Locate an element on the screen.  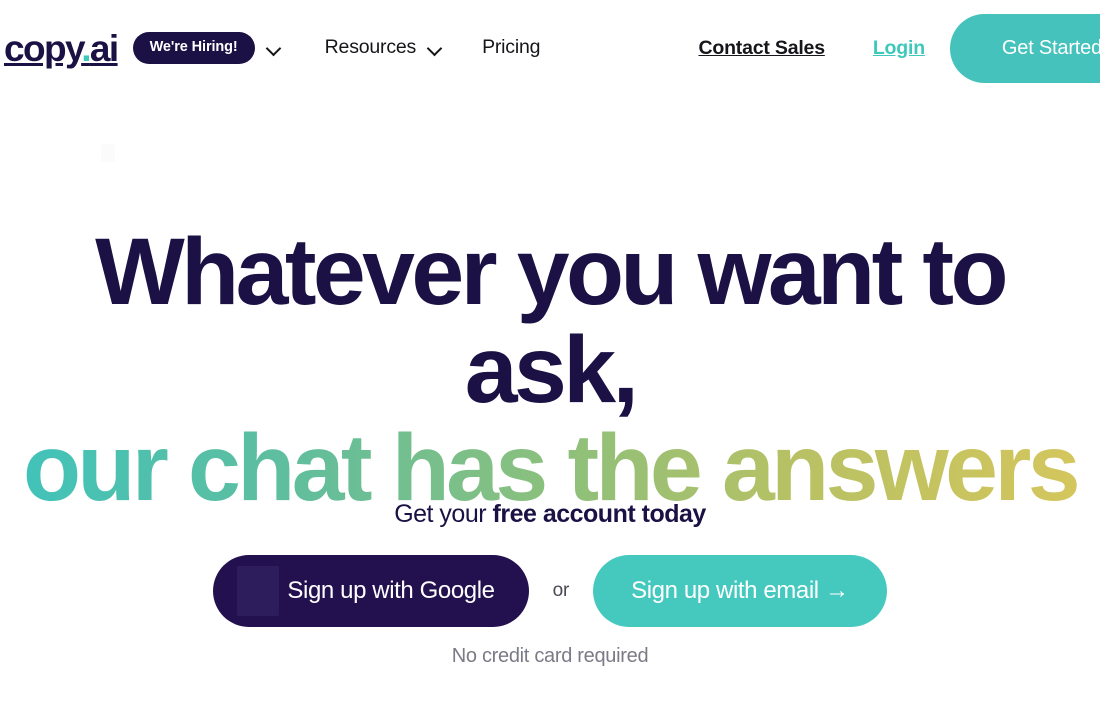
nav-left-group: copy.ai We're Hiring! Resources Pricing is located at coordinates (270, 48).